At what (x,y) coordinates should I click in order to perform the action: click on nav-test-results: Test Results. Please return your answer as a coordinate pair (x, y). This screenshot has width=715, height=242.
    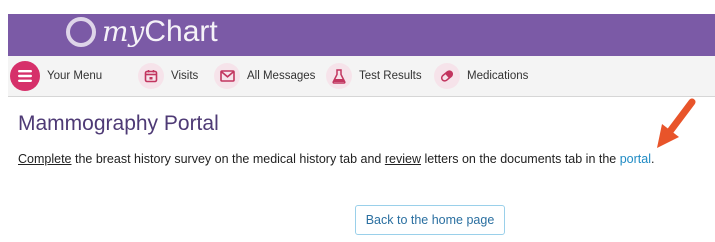
    Looking at the image, I should click on (374, 76).